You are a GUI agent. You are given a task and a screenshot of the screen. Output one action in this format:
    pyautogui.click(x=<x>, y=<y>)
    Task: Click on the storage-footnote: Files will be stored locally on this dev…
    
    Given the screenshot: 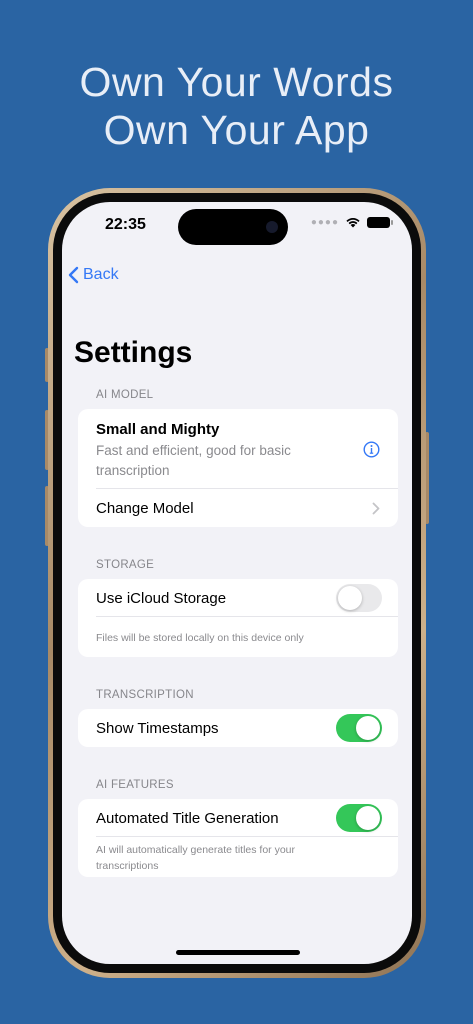 What is the action you would take?
    pyautogui.click(x=200, y=638)
    